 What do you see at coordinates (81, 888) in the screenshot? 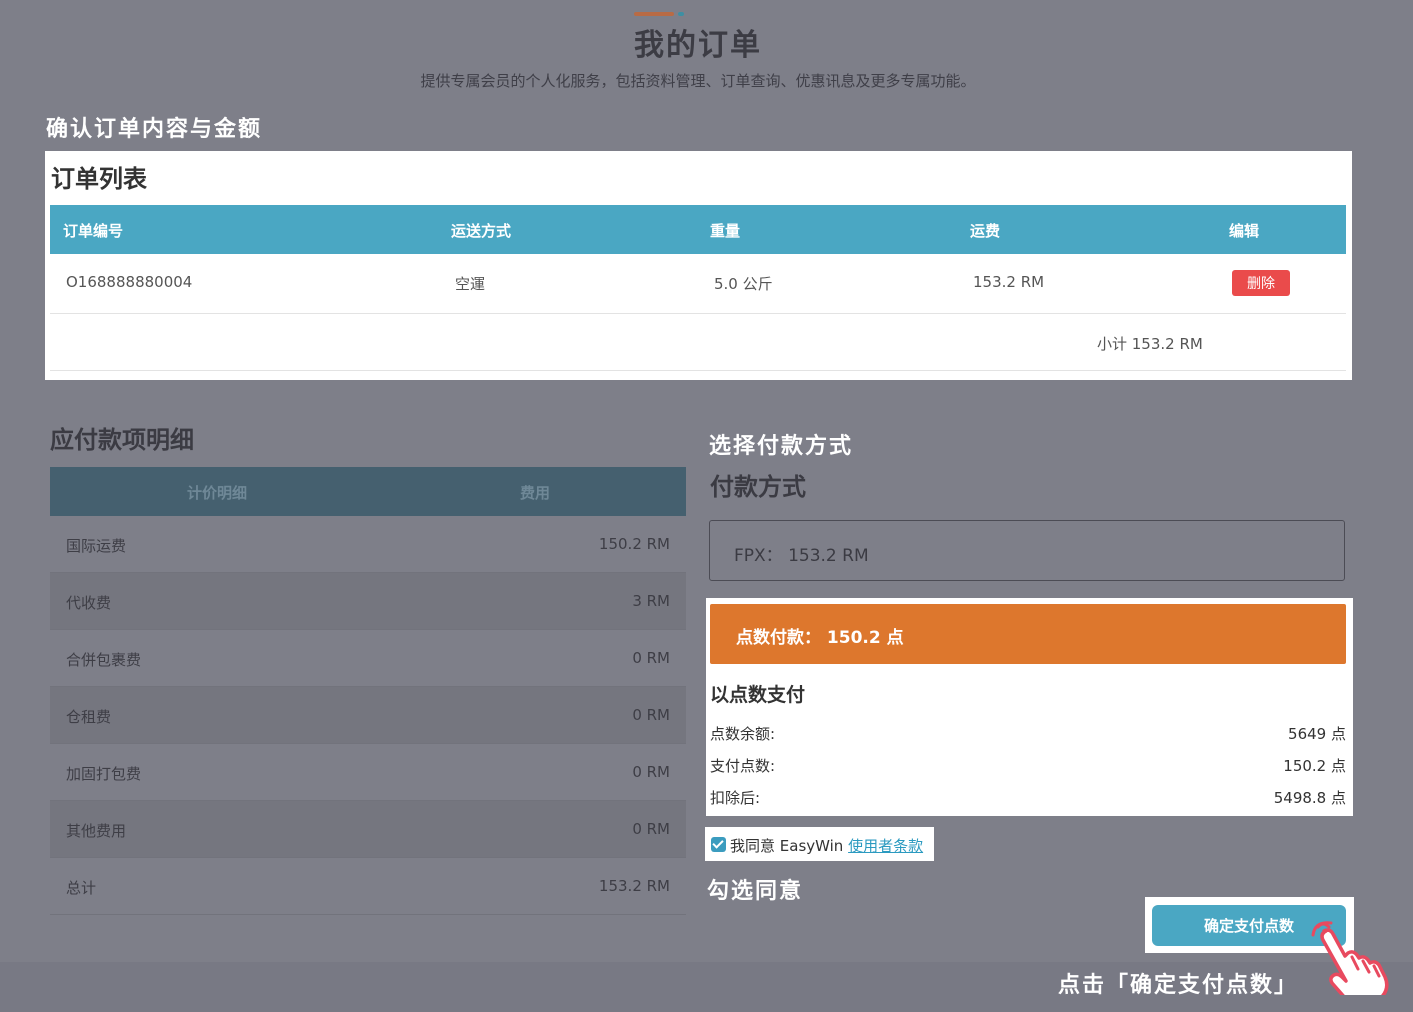
I see `fee-label: 总计` at bounding box center [81, 888].